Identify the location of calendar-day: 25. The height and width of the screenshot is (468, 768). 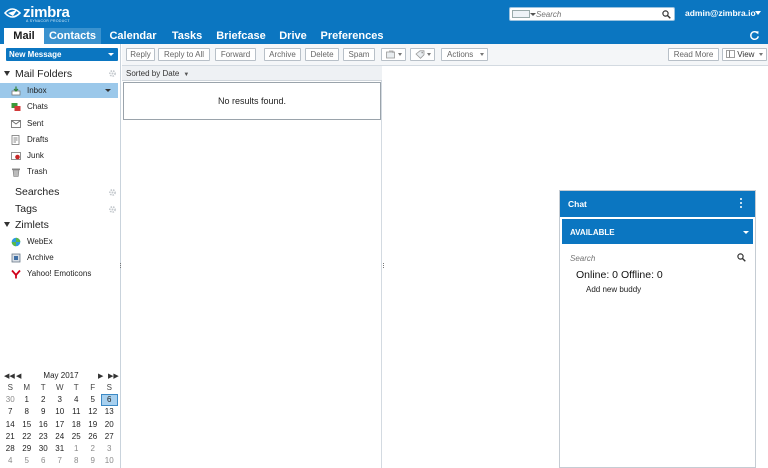
(76, 437).